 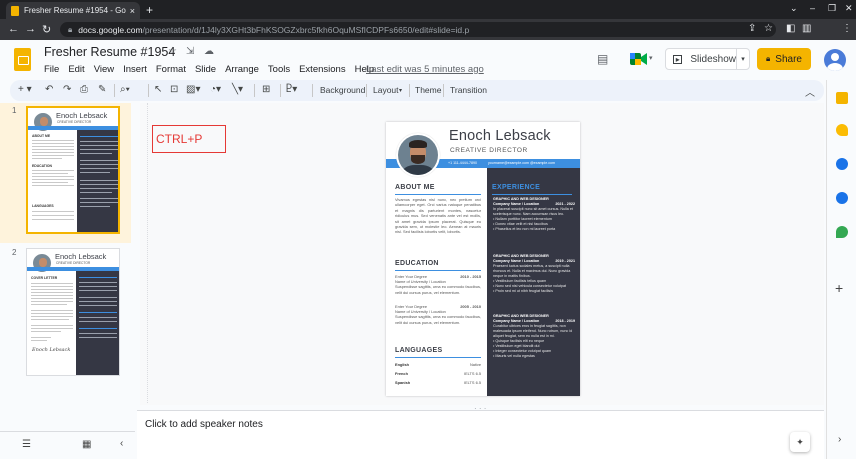 What do you see at coordinates (42, 166) in the screenshot?
I see `thumb-heading: EDUCATION` at bounding box center [42, 166].